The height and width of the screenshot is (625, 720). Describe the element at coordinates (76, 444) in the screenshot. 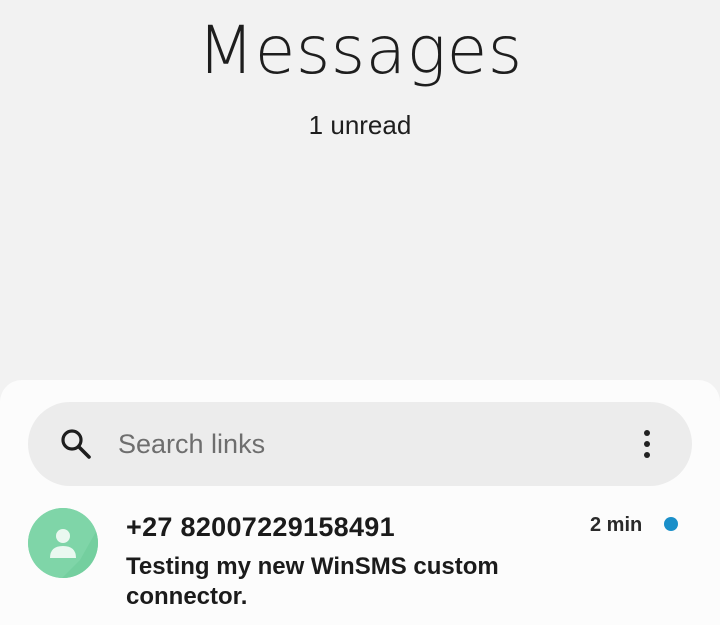

I see `search-icon` at that location.